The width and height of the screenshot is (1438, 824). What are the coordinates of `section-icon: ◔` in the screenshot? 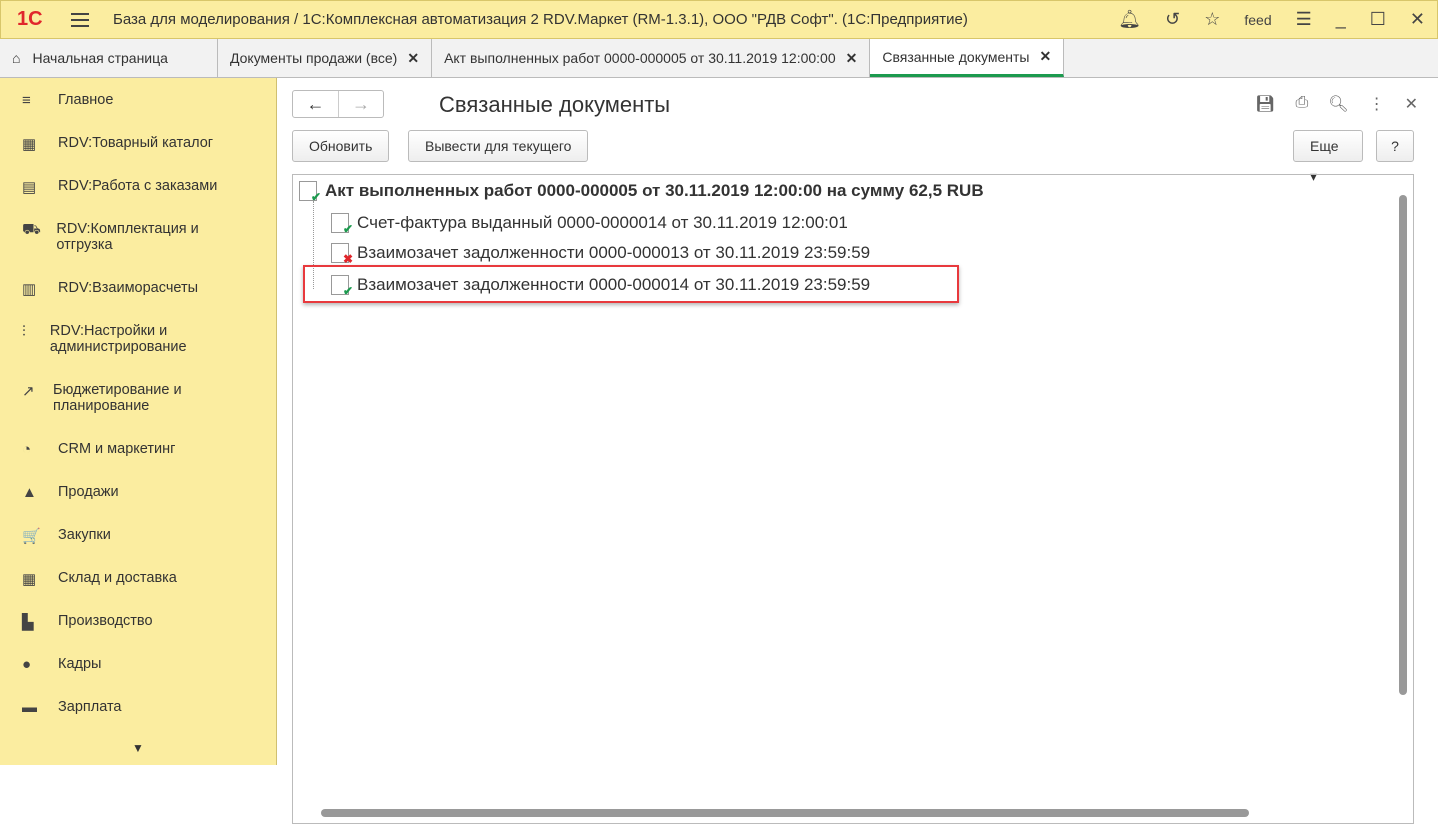 It's located at (27, 449).